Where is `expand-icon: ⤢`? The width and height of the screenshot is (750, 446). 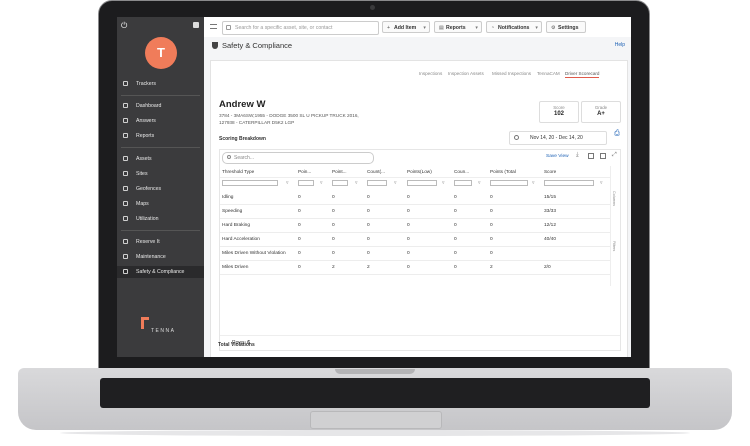
expand-icon: ⤢ is located at coordinates (615, 155).